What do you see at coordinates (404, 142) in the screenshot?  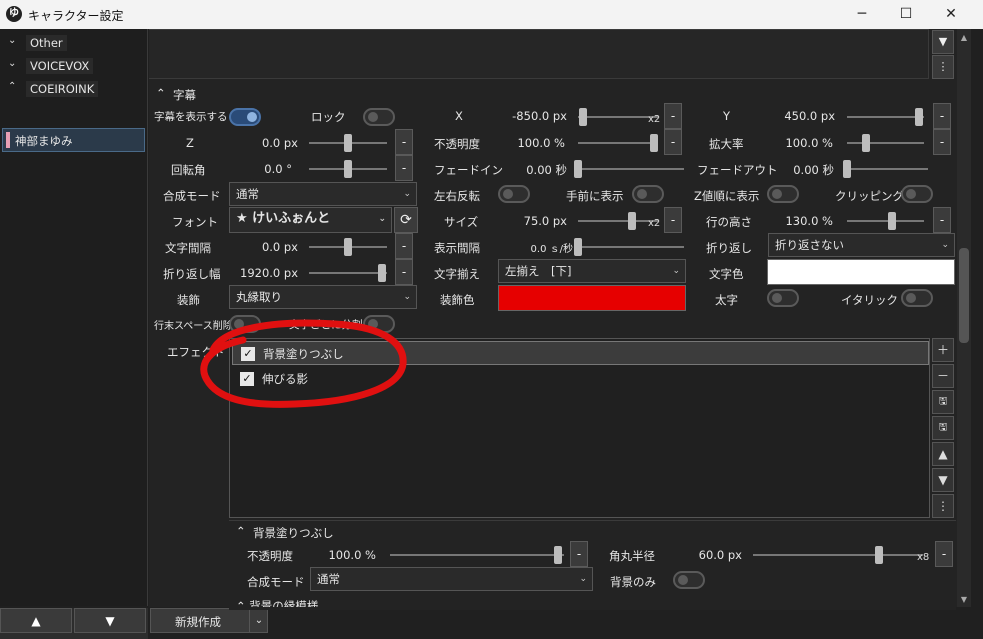 I see `z-minus-button: -` at bounding box center [404, 142].